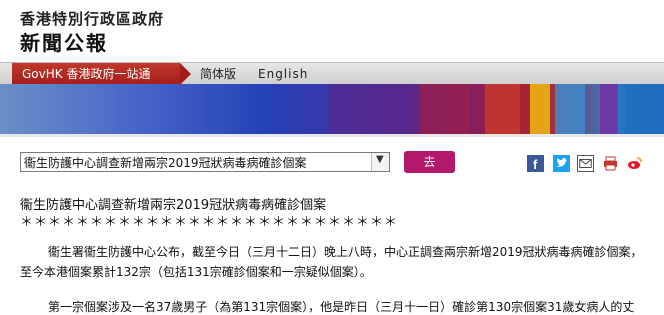  I want to click on email-icon, so click(585, 163).